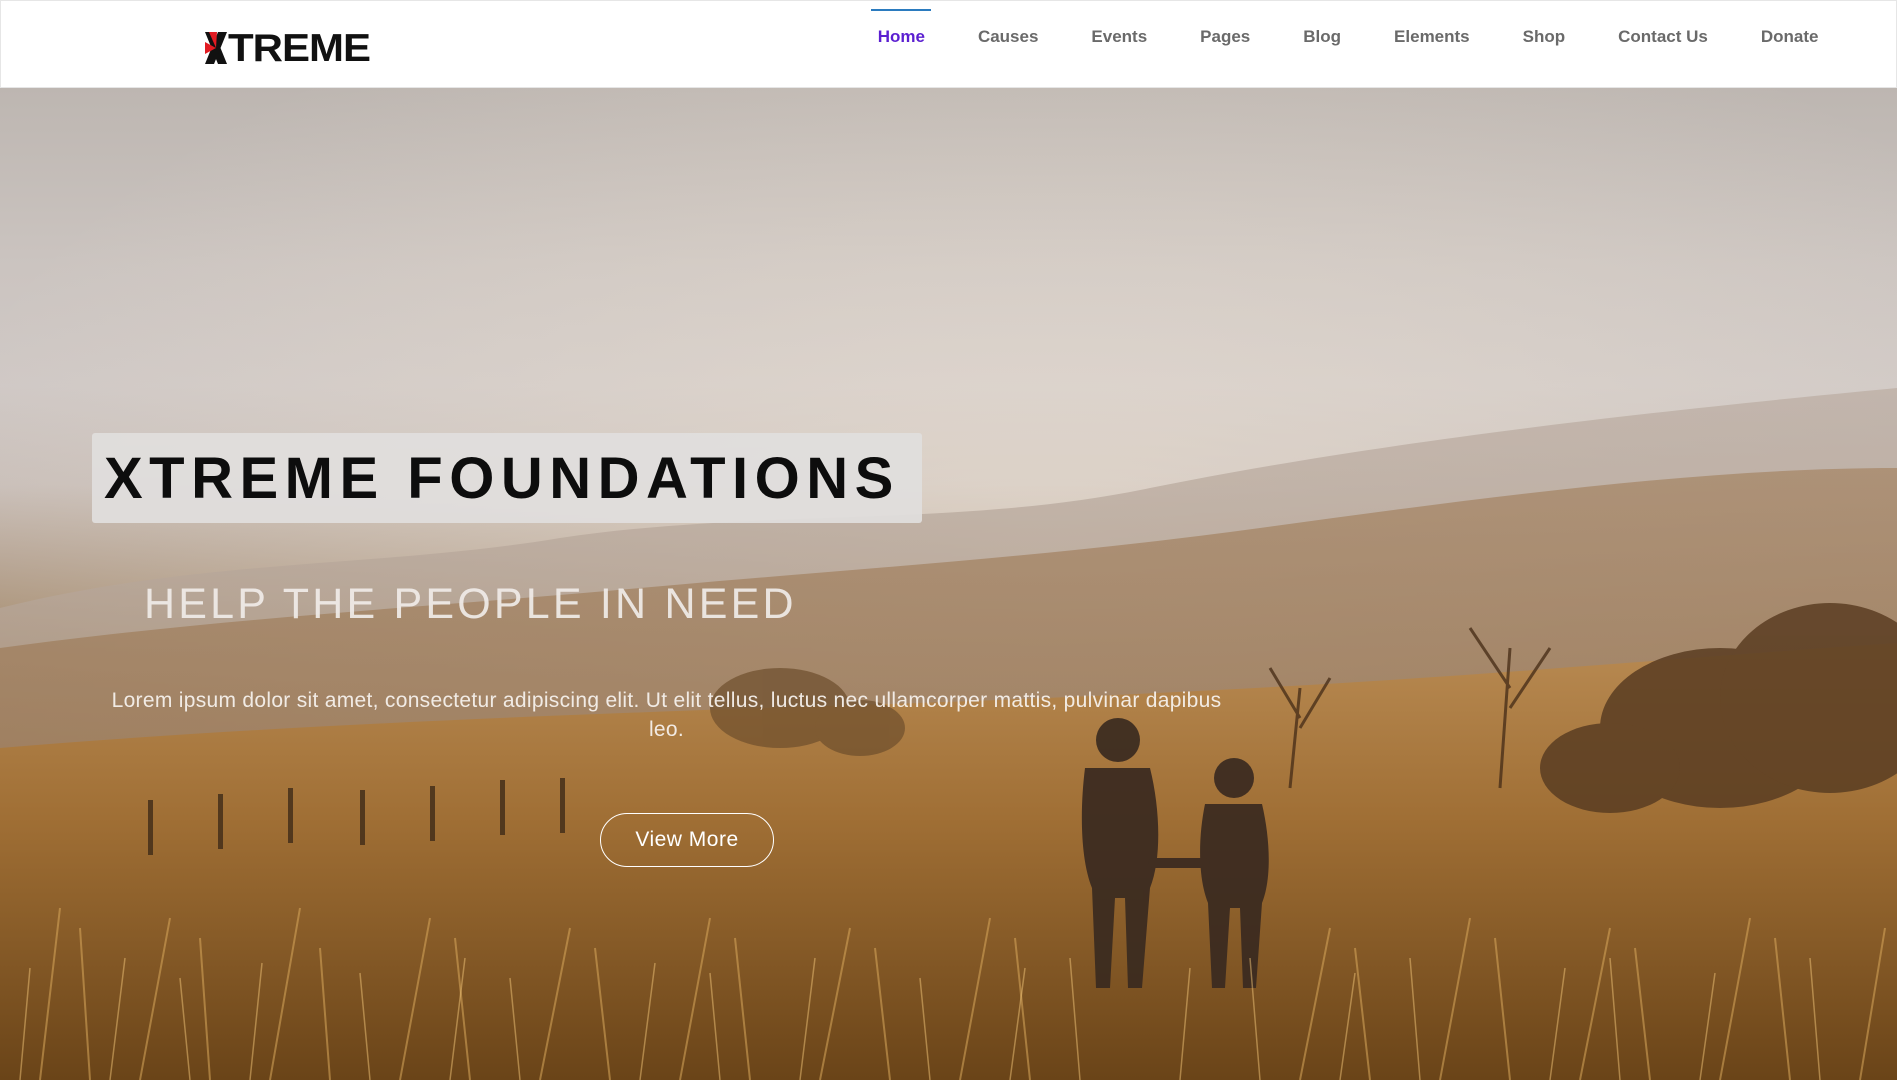  I want to click on nav-item-causes: Causes, so click(1007, 40).